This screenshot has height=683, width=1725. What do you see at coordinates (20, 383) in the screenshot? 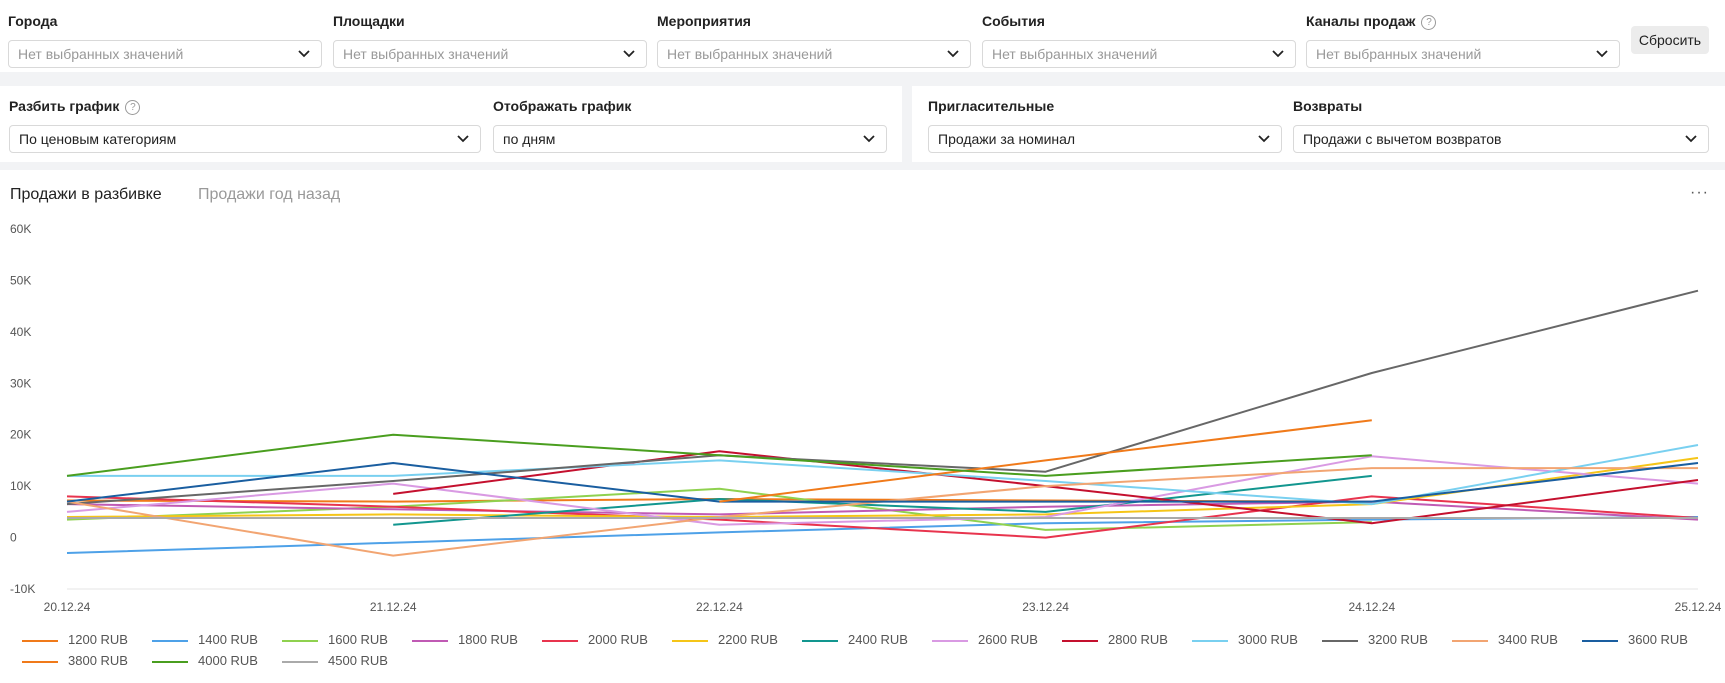
I see `y-tick-label: 30K` at bounding box center [20, 383].